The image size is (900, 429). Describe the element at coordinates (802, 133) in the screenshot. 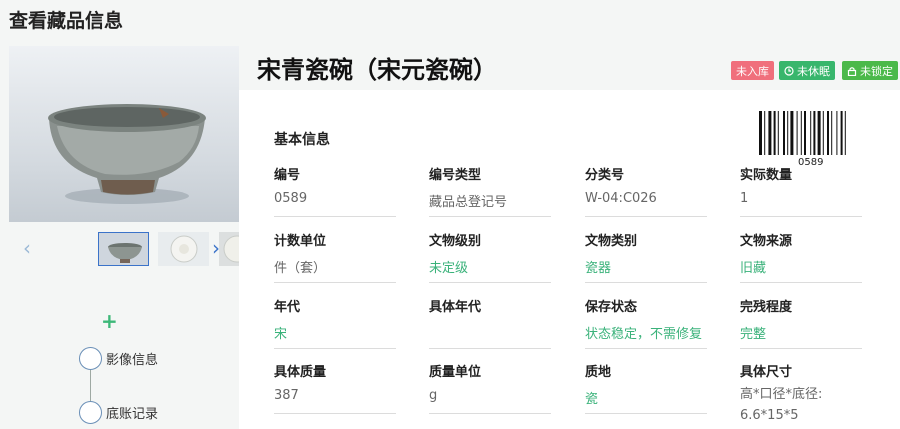

I see `barcode-image` at that location.